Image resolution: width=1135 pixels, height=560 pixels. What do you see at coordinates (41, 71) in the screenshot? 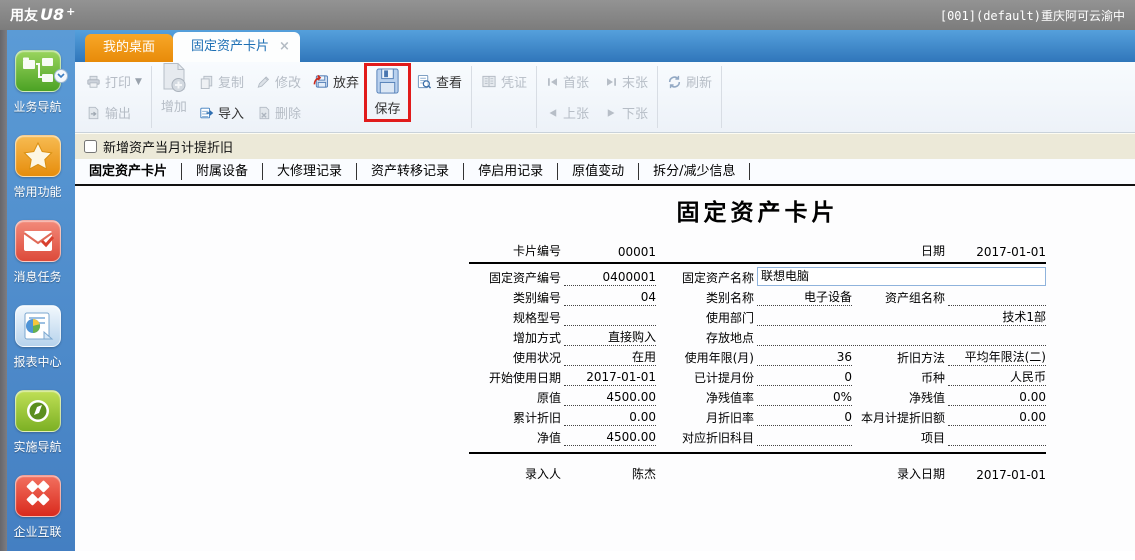
I see `nav-tree-icon` at bounding box center [41, 71].